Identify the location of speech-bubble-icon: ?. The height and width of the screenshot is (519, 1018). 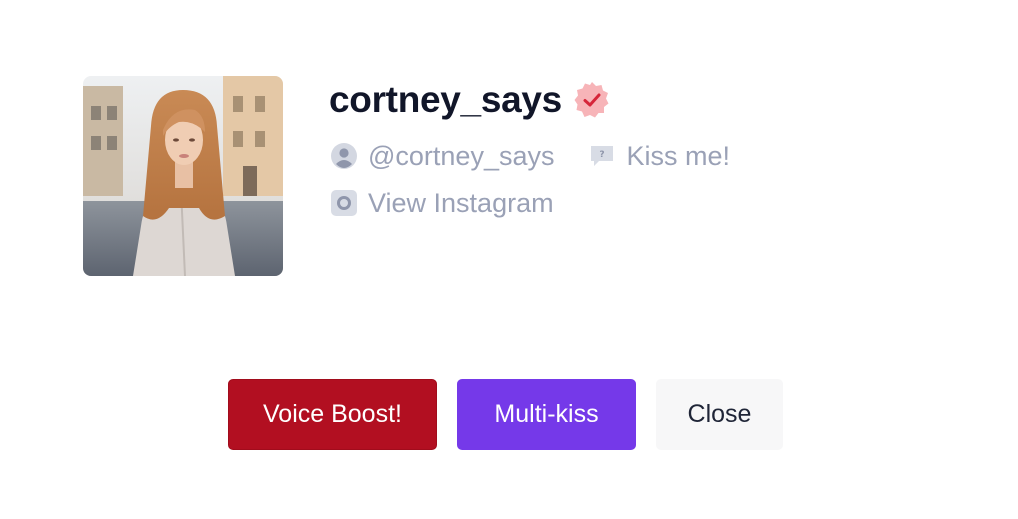
(602, 156).